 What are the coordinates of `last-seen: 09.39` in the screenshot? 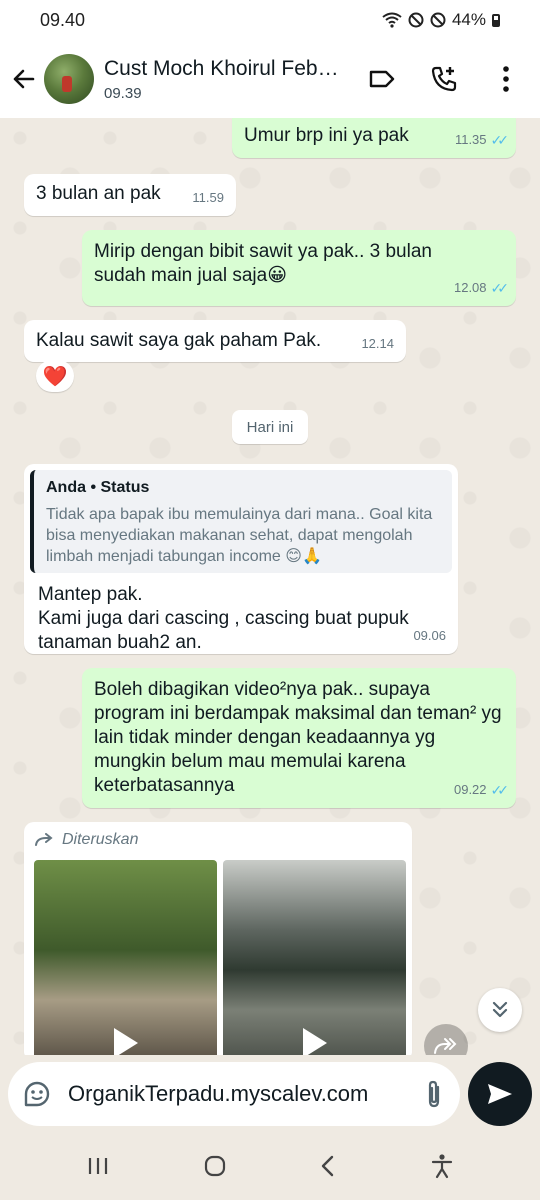 It's located at (123, 93).